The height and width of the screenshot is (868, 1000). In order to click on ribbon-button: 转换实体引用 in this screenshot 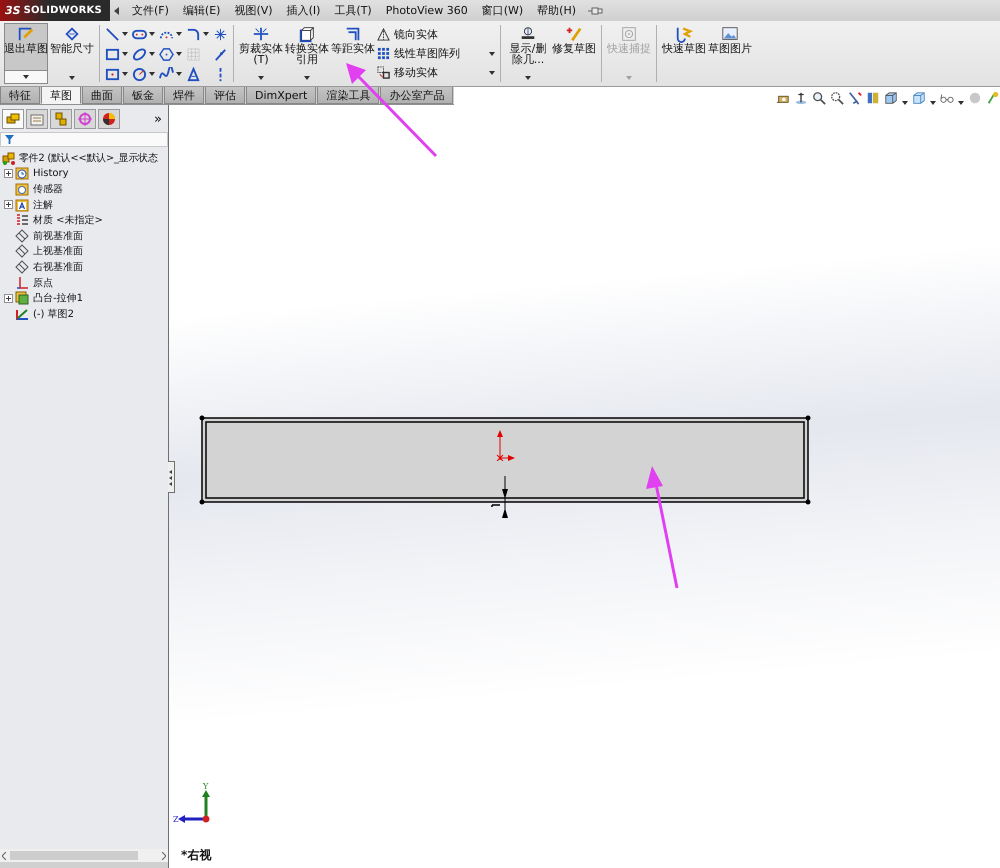, I will do `click(307, 47)`.